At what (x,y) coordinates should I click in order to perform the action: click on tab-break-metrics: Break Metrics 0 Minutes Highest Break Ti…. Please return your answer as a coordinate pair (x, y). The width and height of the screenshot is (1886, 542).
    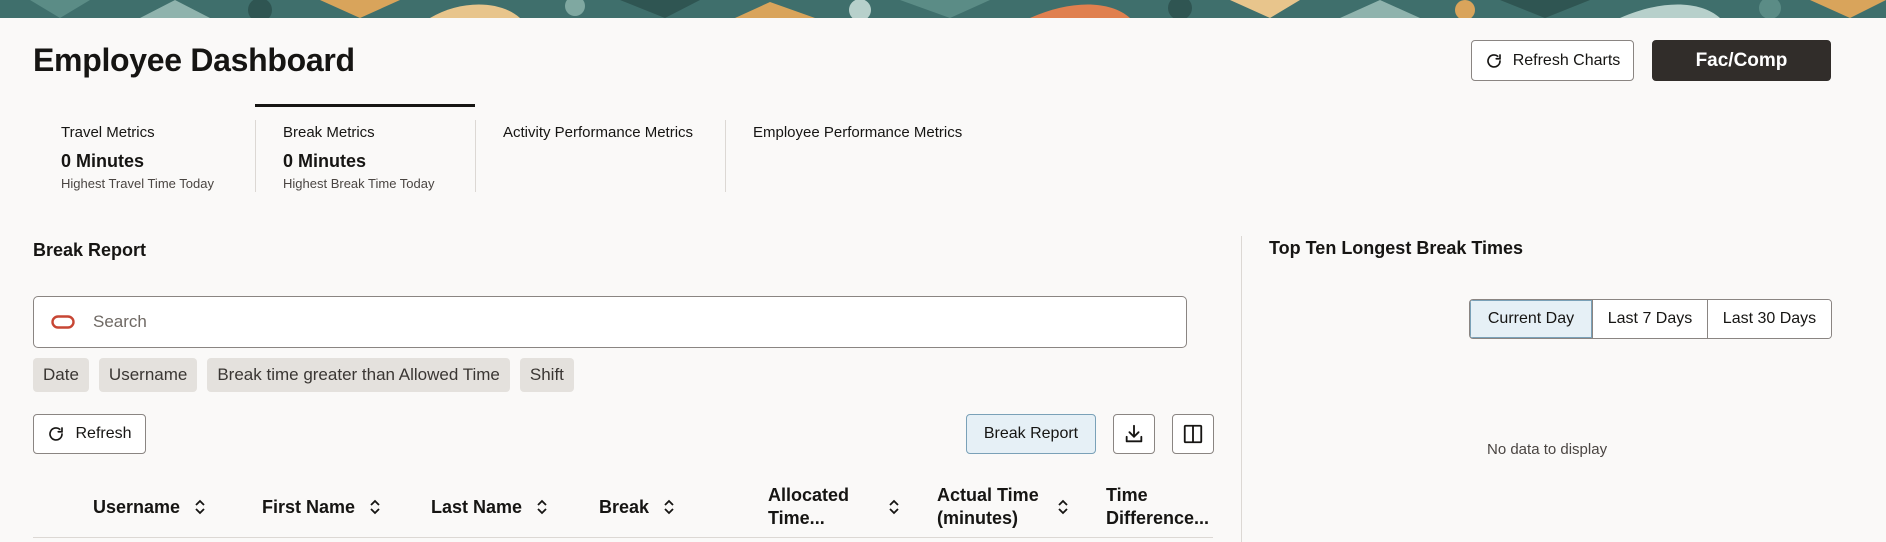
    Looking at the image, I should click on (365, 149).